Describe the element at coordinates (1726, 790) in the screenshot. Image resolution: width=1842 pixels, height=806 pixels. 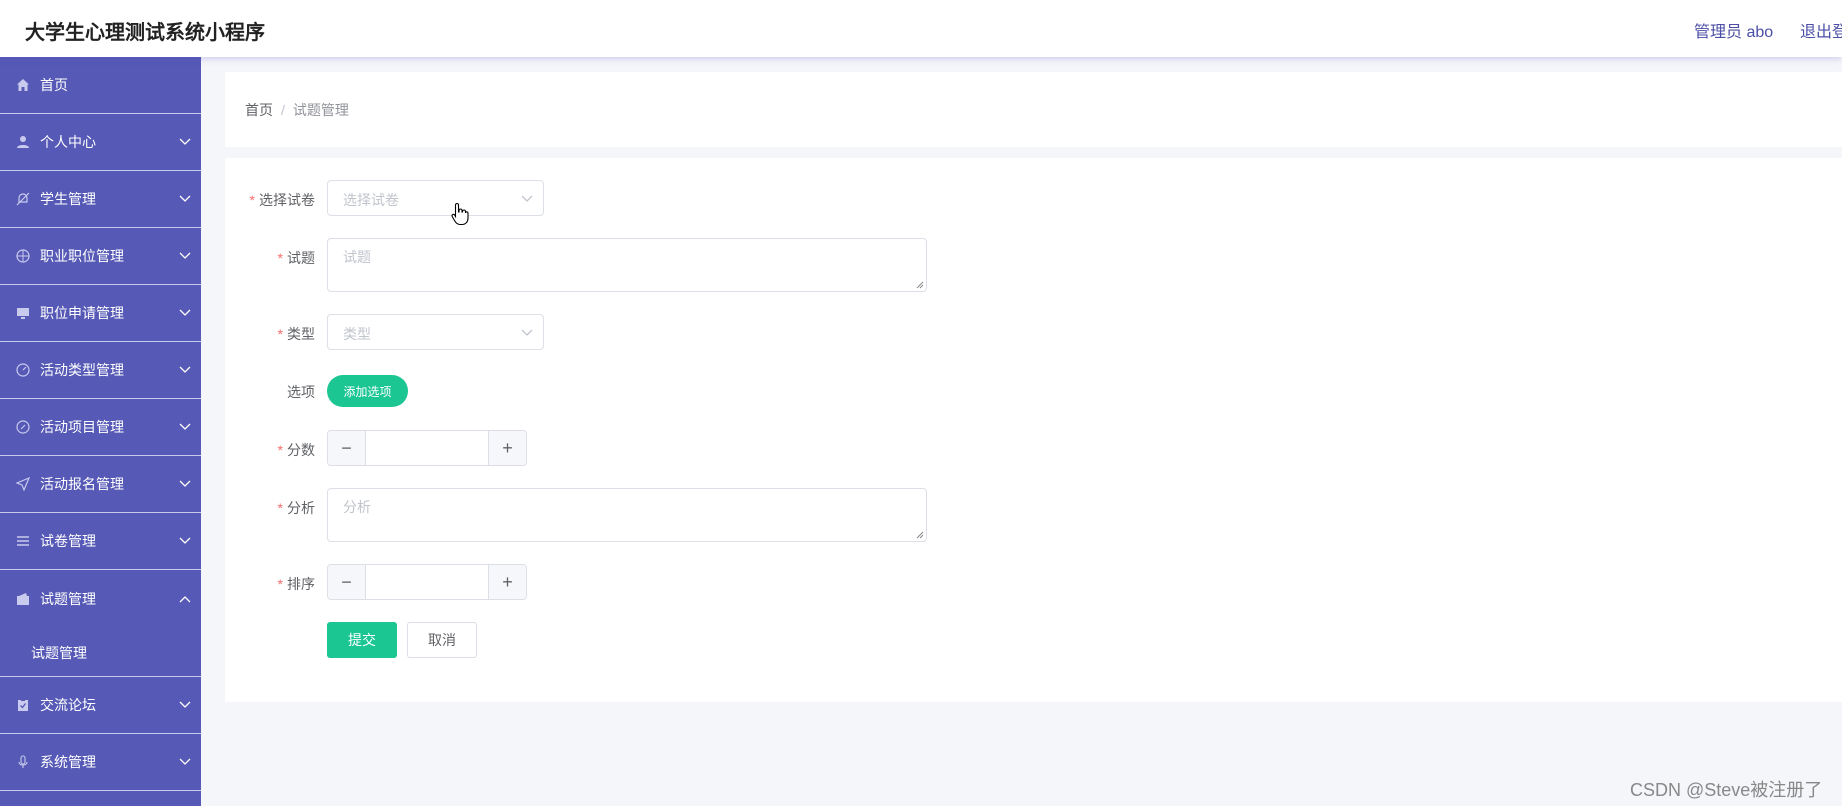
I see `watermark: CSDN @Steve被注册了` at that location.